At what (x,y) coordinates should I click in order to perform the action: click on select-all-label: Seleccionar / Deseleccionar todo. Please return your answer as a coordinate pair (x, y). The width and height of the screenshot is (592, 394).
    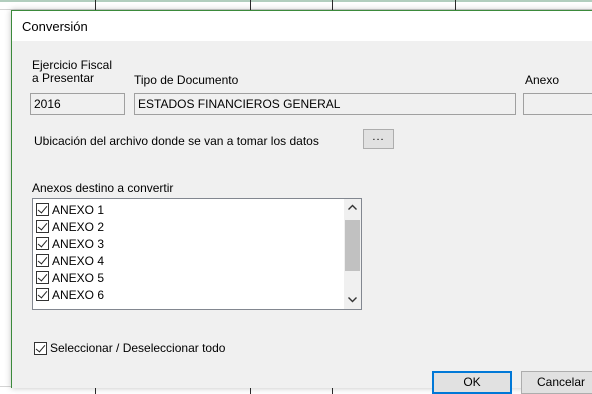
    Looking at the image, I should click on (138, 348).